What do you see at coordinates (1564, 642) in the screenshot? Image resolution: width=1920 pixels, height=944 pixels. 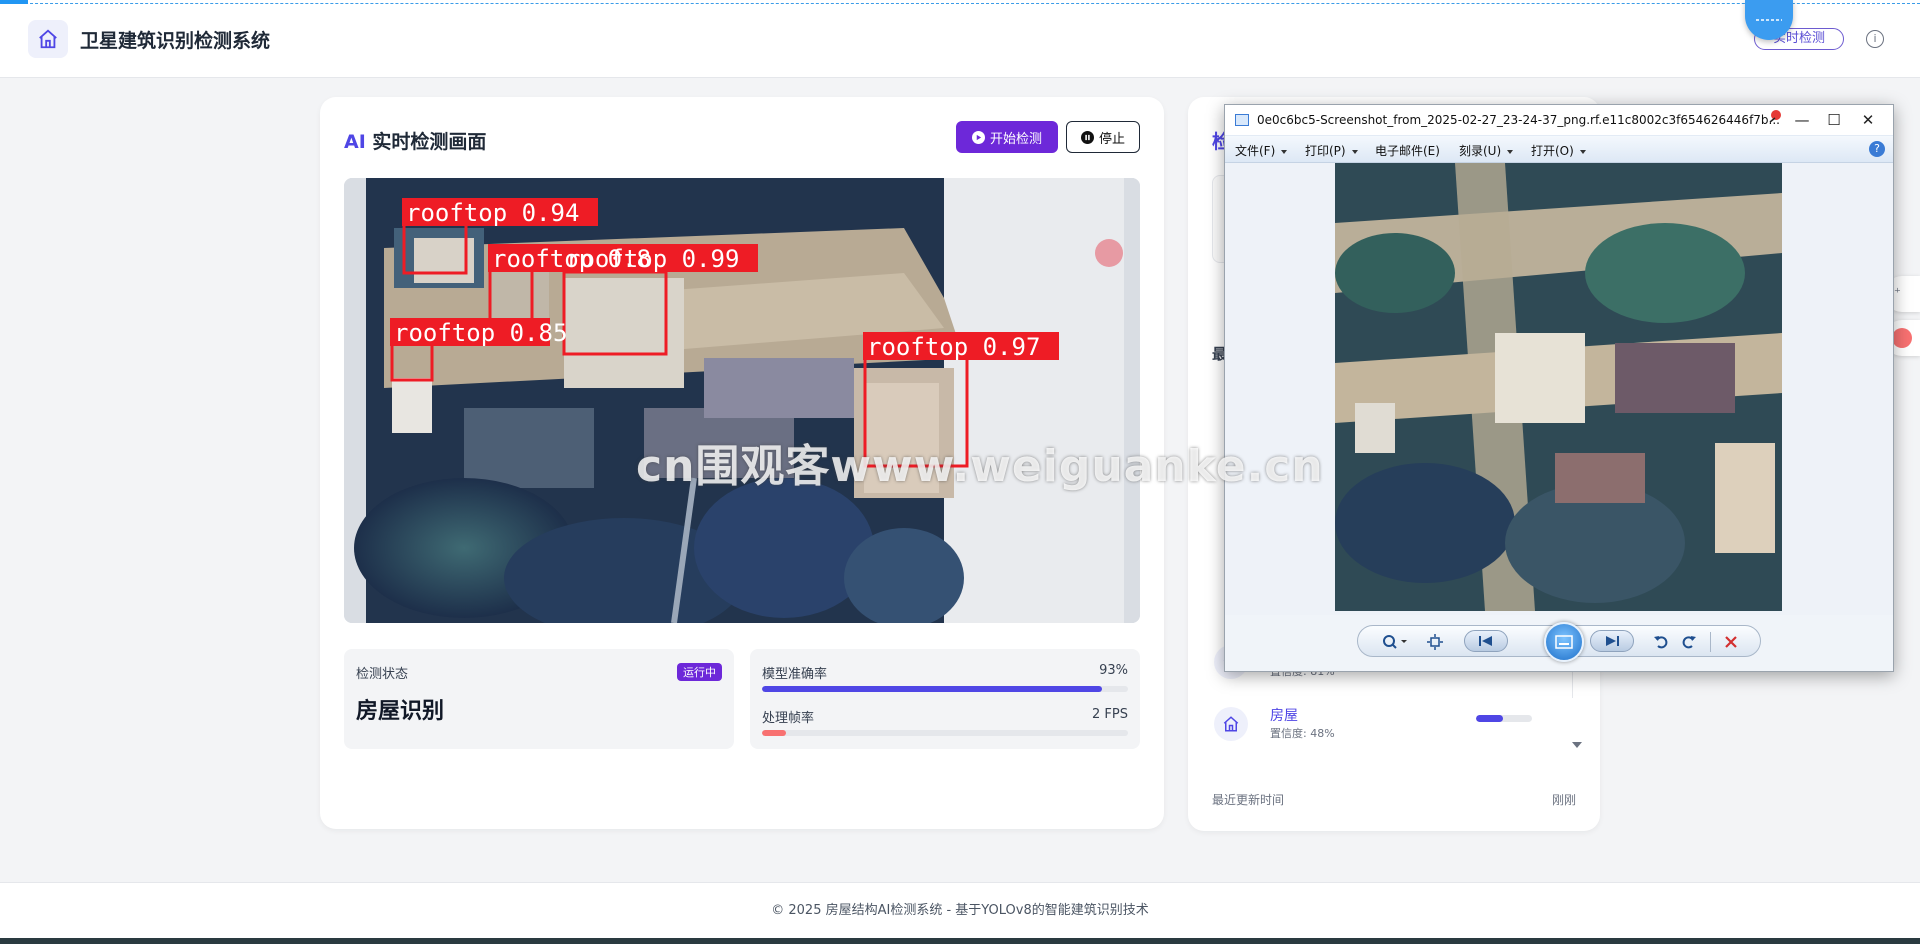 I see `slideshow-button` at bounding box center [1564, 642].